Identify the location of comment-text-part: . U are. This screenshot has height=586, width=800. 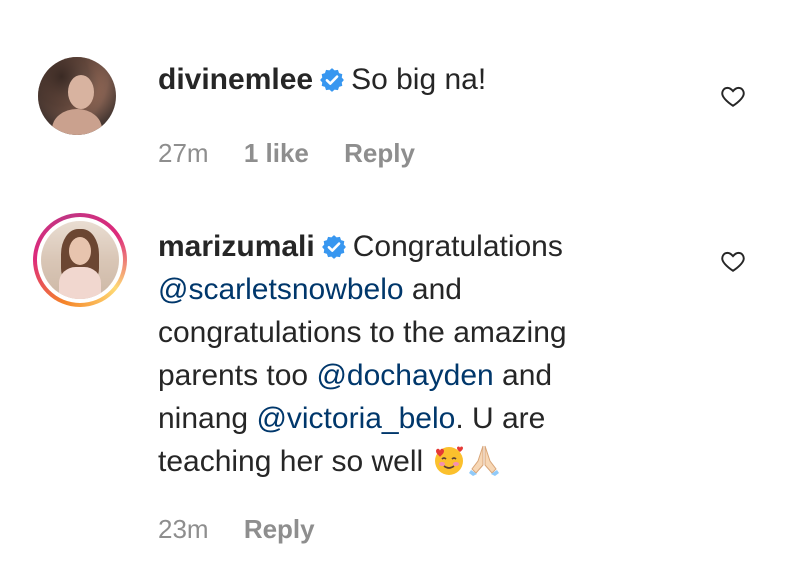
(500, 418).